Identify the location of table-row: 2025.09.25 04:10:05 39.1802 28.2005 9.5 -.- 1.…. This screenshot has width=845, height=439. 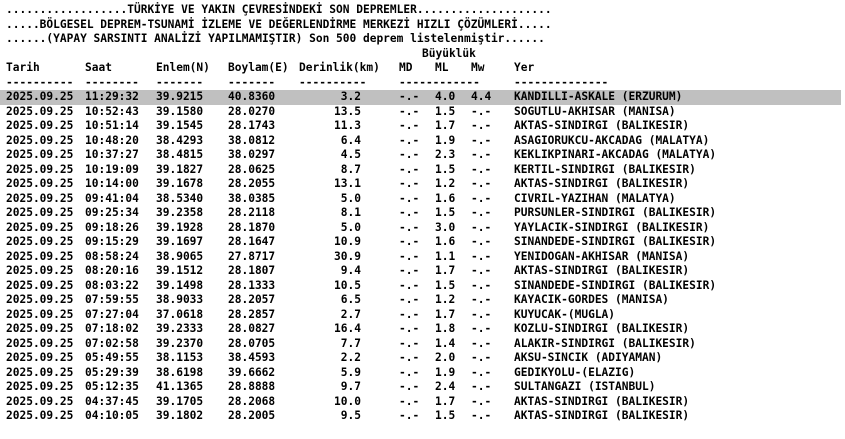
(423, 416).